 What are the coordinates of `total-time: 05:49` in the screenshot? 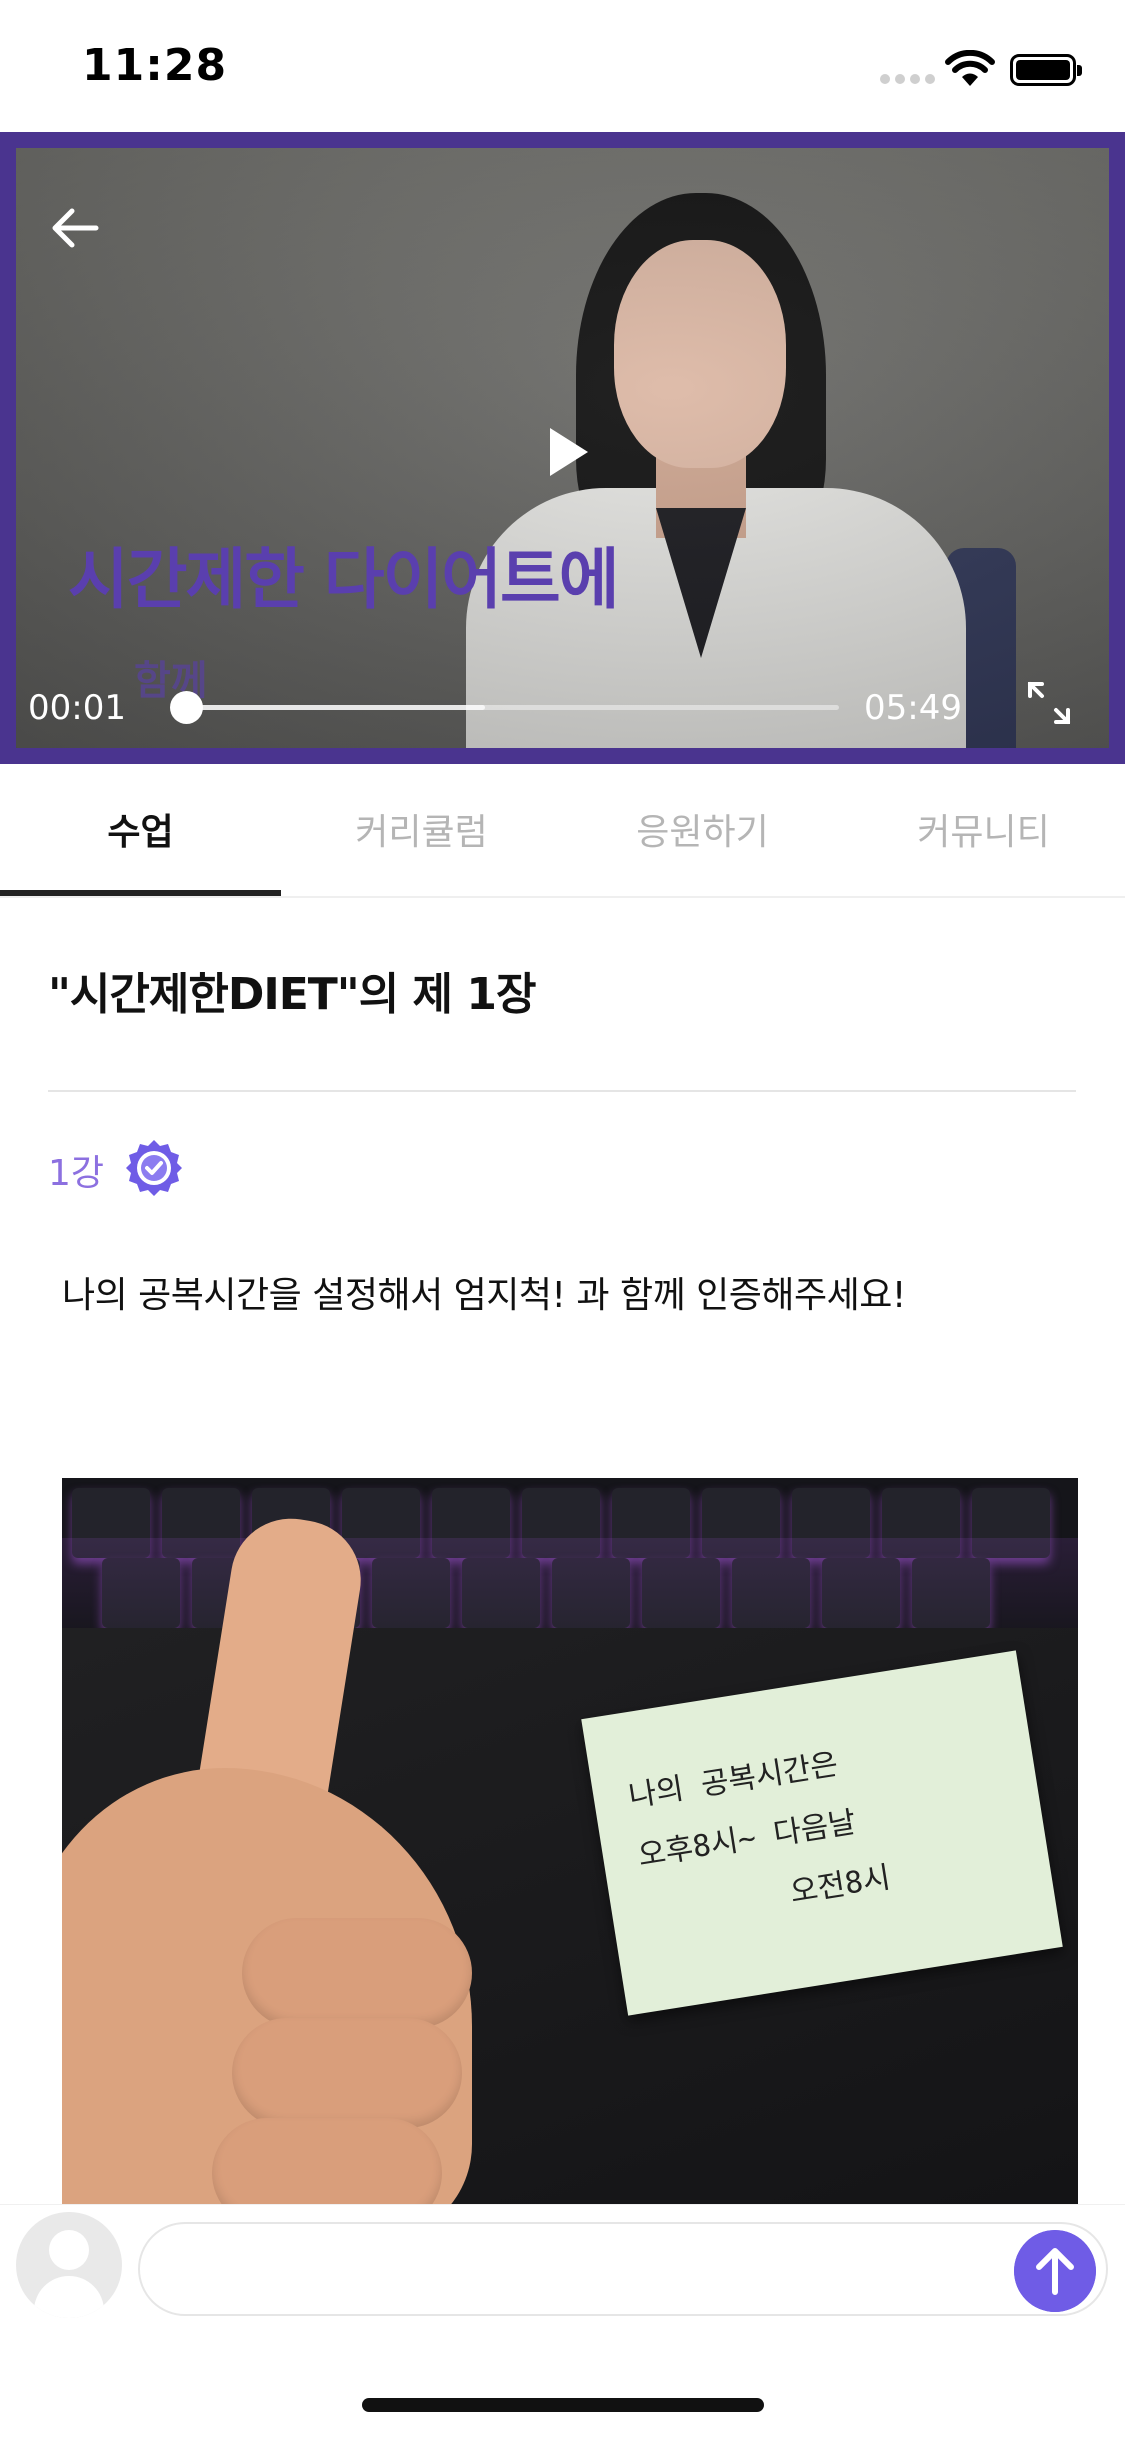 It's located at (913, 708).